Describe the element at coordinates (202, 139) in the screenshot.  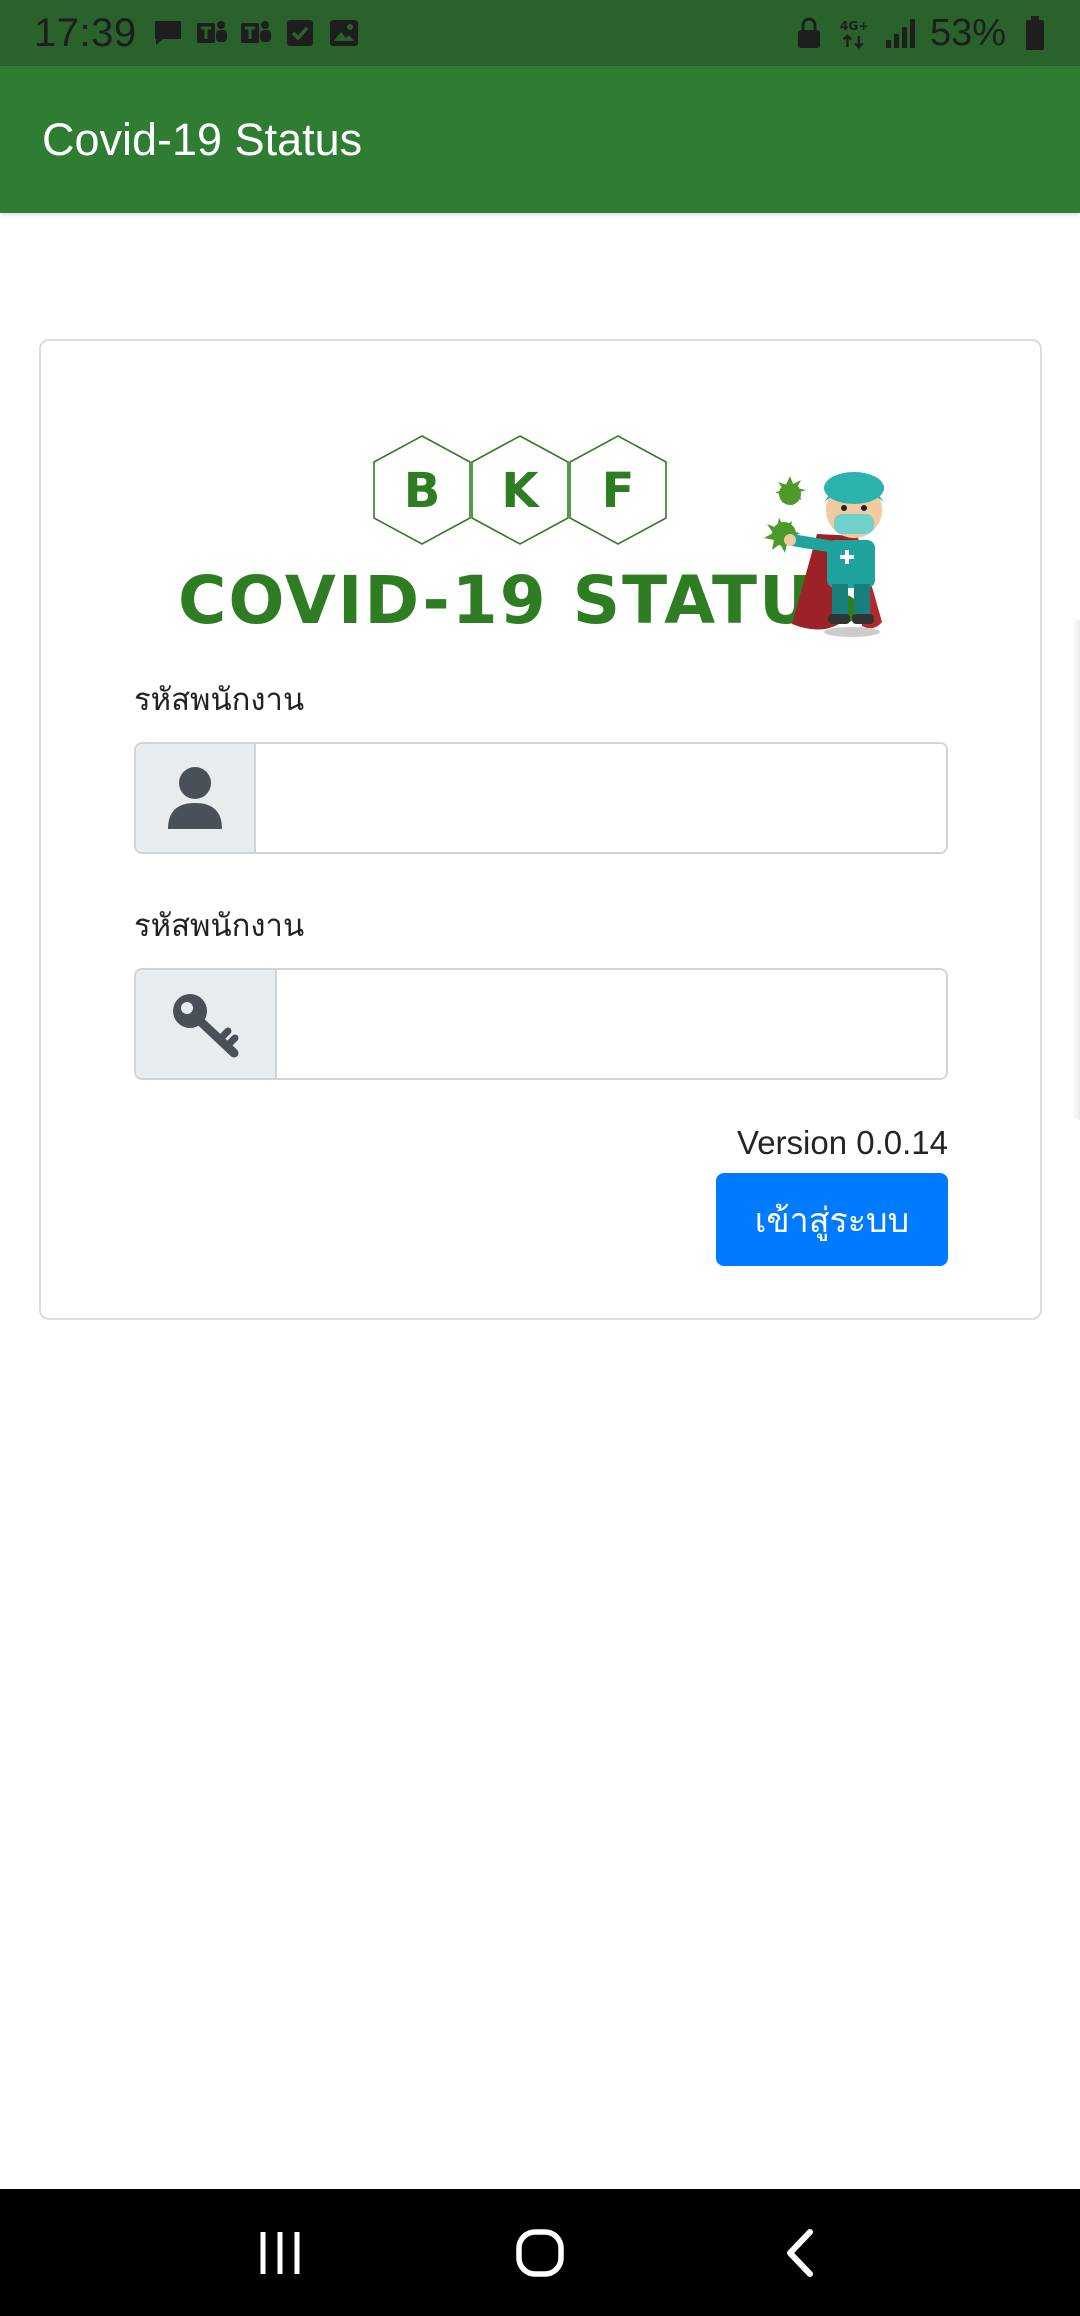
I see `app-title: Covid-19 Status` at that location.